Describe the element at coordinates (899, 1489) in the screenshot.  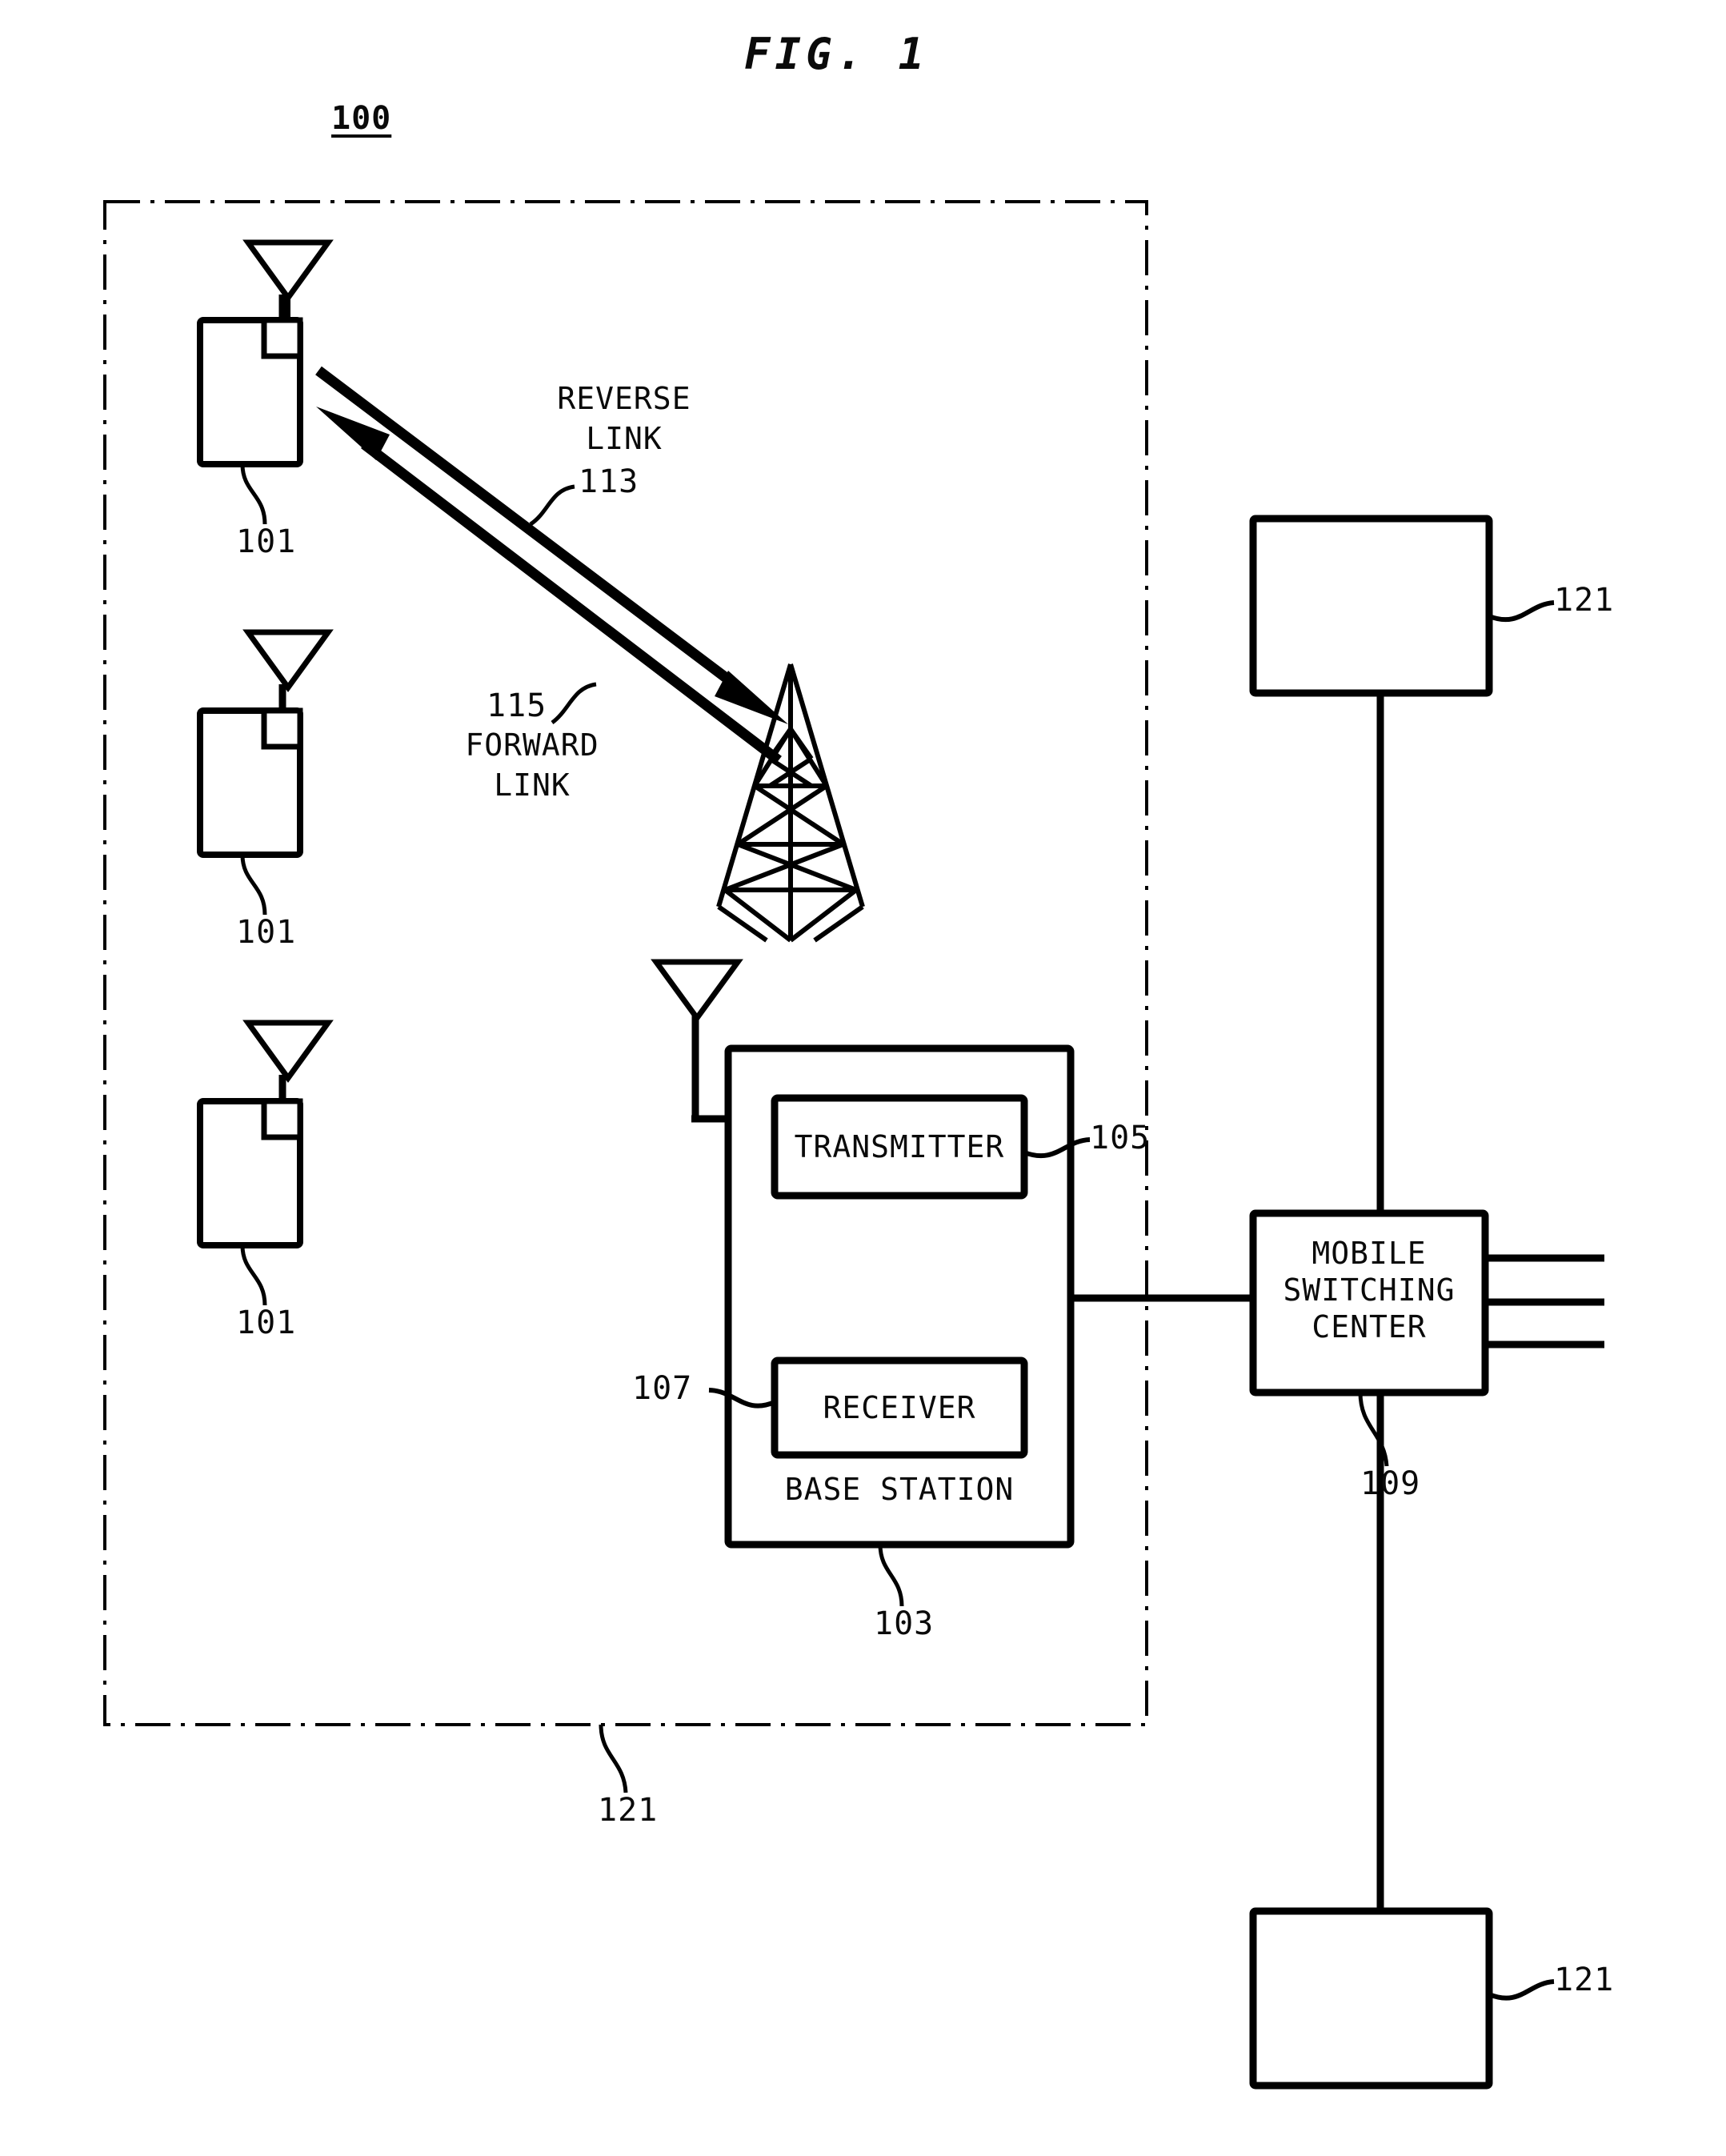
I see `base-station-label: BASE STATION` at that location.